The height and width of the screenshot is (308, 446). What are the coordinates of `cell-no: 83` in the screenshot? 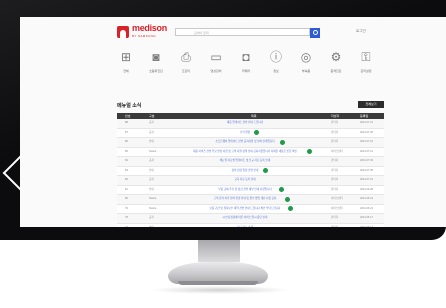 It's located at (126, 170).